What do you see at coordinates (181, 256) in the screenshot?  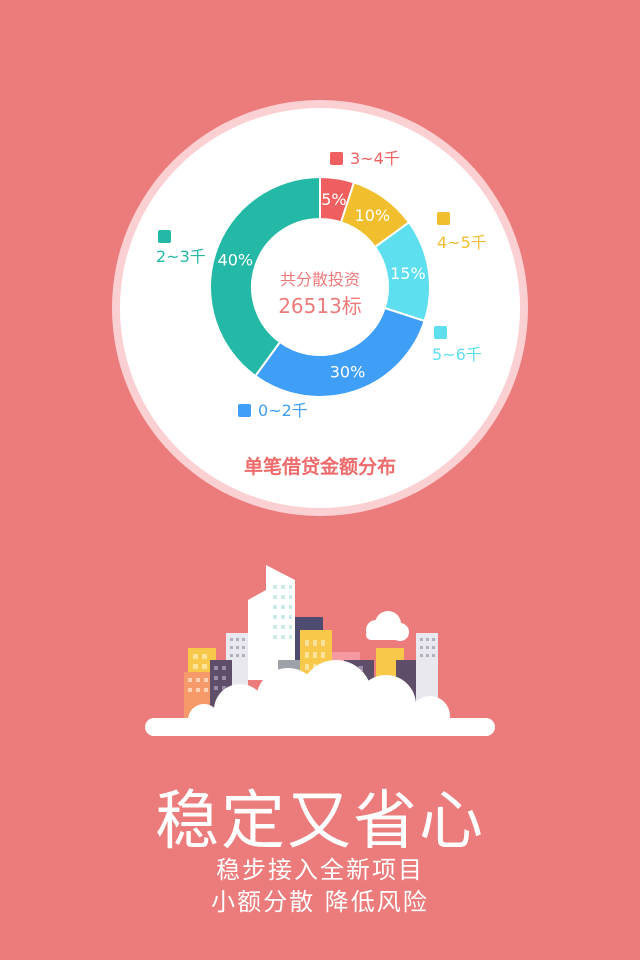 I see `legend-label-2-3k: 2~3千` at bounding box center [181, 256].